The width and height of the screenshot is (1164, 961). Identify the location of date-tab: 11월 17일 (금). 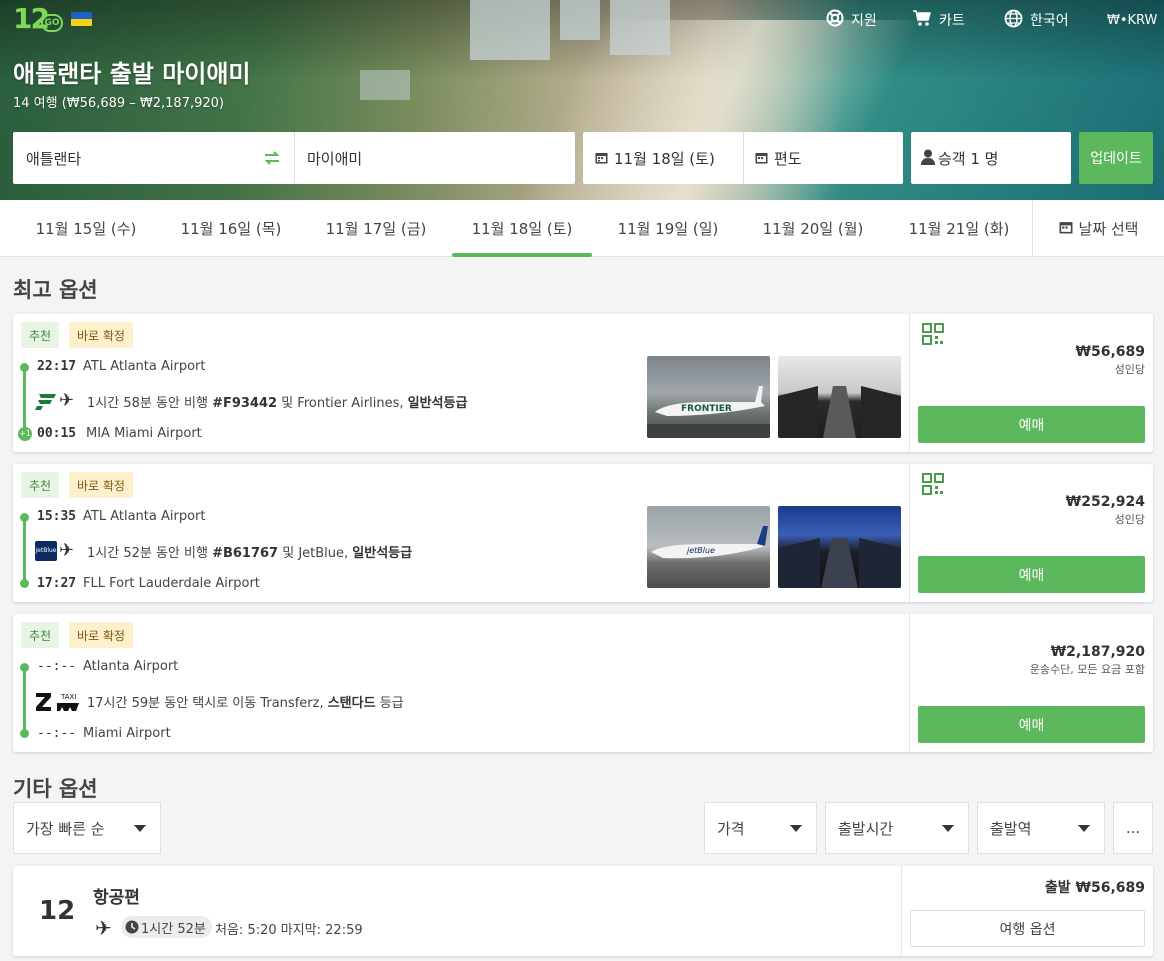
(376, 228).